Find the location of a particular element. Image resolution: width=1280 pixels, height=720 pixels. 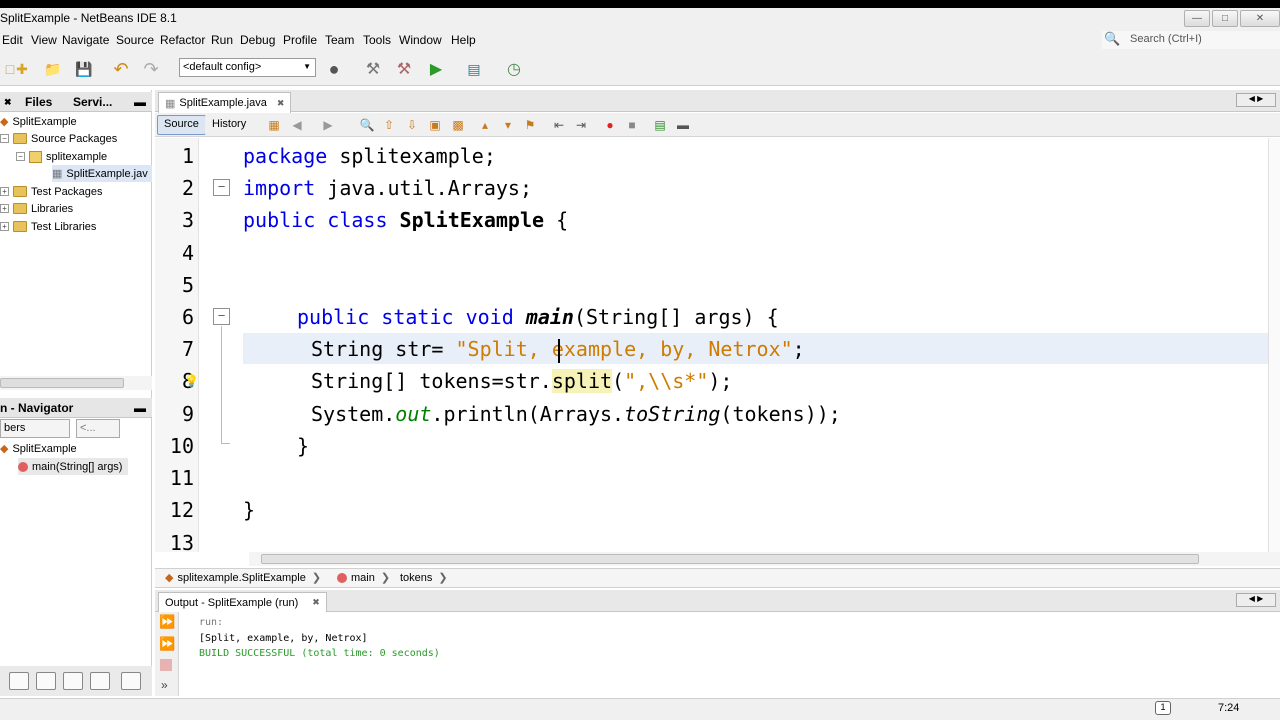

tree-item-libraries: + Libraries is located at coordinates (36, 208).